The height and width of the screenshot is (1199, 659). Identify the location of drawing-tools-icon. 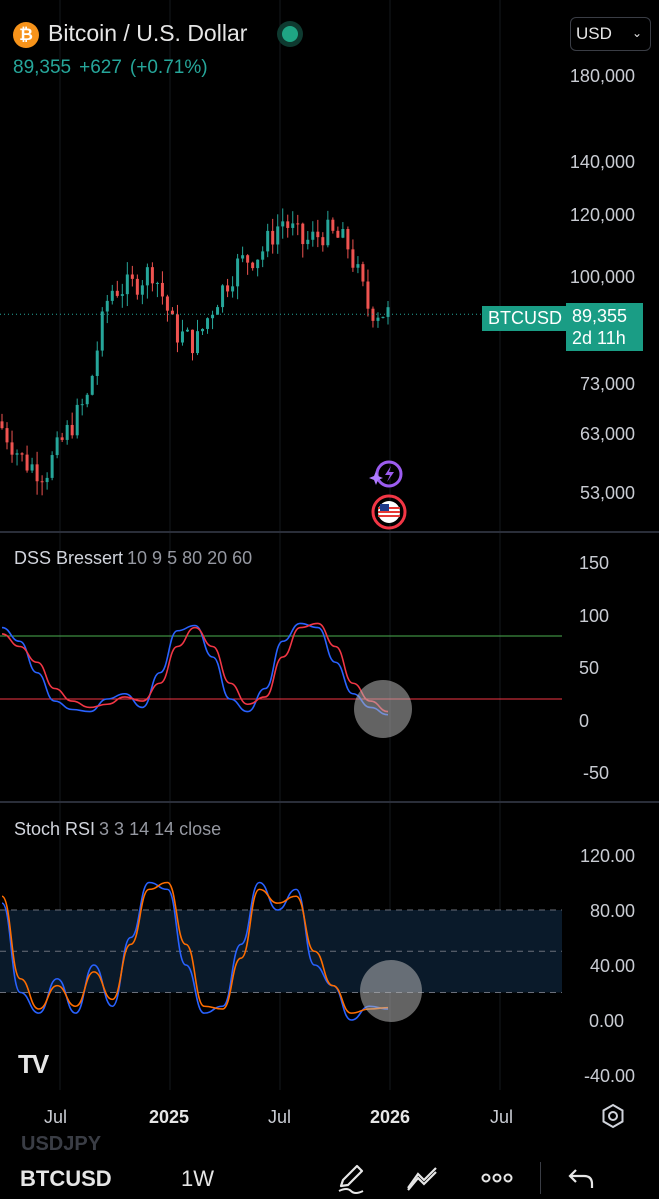
(422, 1178).